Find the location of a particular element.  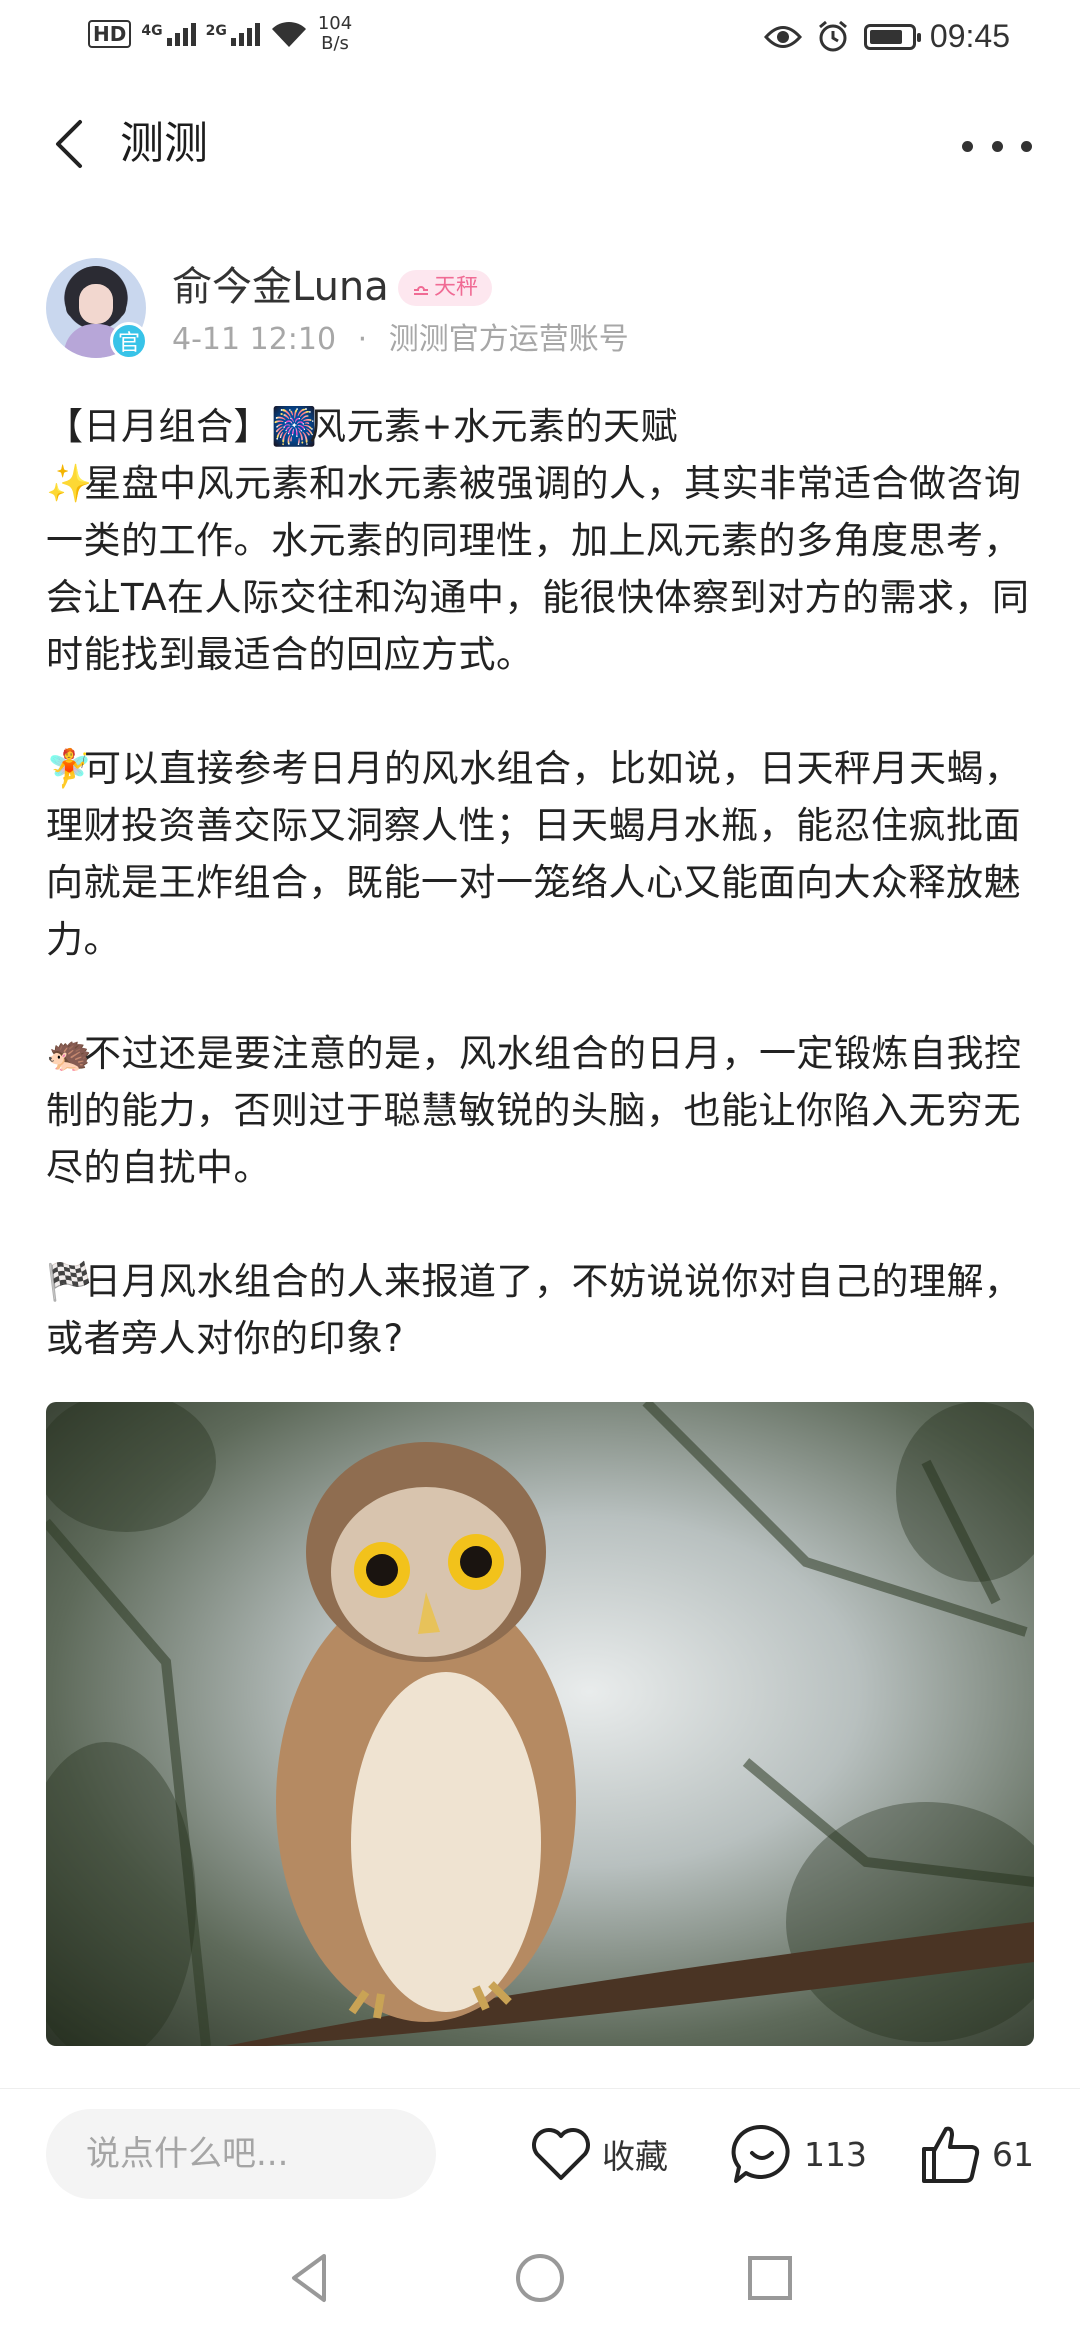

status-right: 09:45 is located at coordinates (886, 36).